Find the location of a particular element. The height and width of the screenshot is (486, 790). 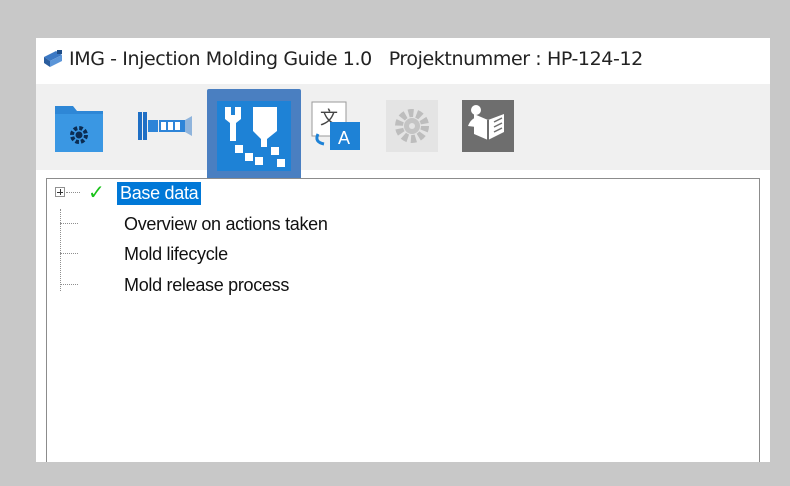

tree-item-label: Mold release process is located at coordinates (207, 285).